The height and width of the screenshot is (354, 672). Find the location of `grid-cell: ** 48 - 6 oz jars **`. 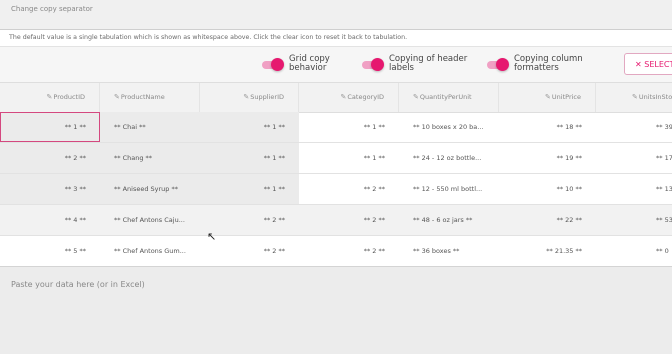

grid-cell: ** 48 - 6 oz jars ** is located at coordinates (449, 220).